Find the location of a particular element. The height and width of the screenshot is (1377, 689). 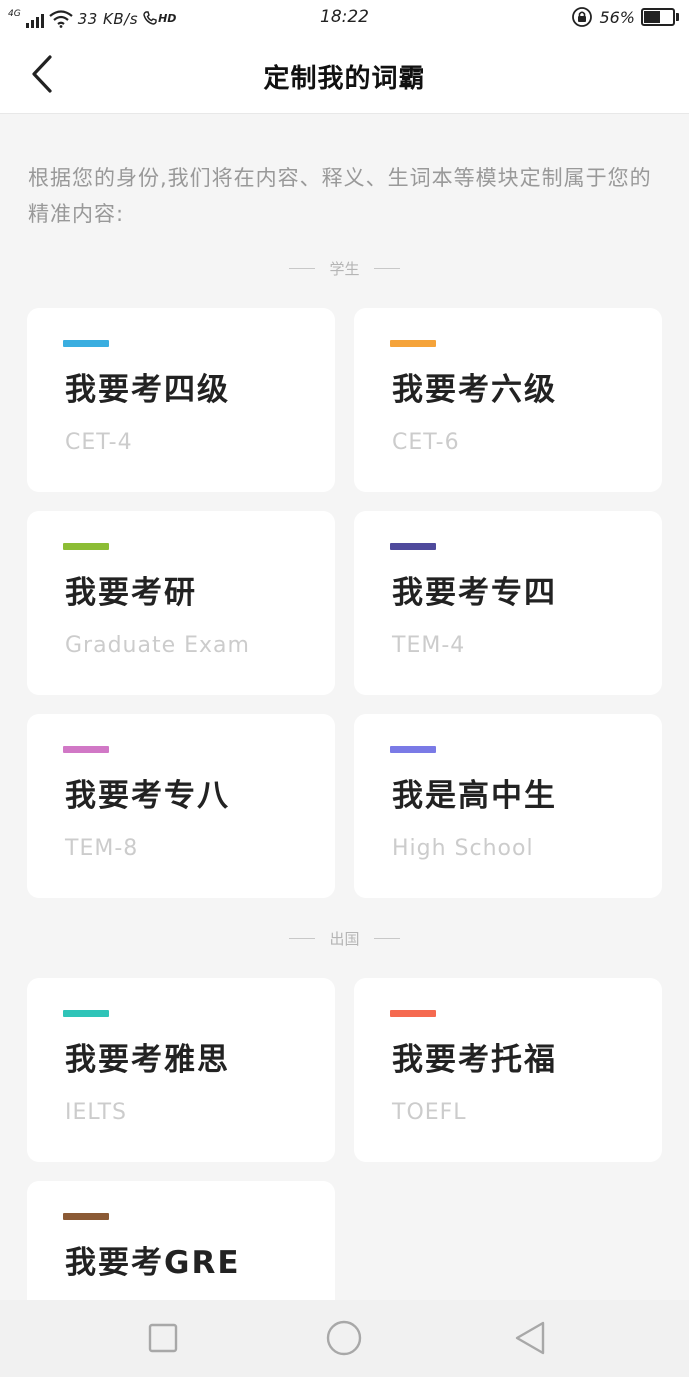

recents-button is located at coordinates (163, 1338).